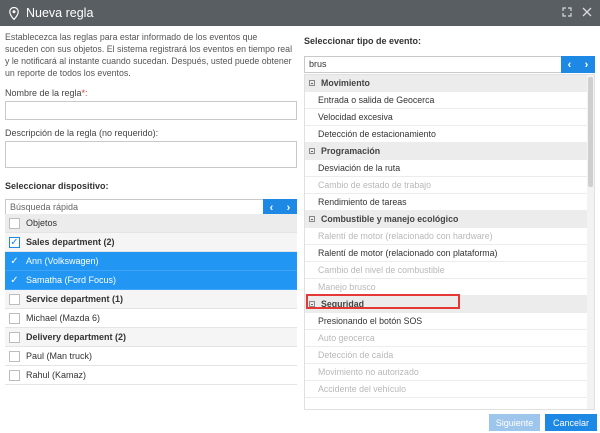 This screenshot has width=600, height=433. What do you see at coordinates (46, 93) in the screenshot?
I see `rule-name-label: Nombre de la regla*:` at bounding box center [46, 93].